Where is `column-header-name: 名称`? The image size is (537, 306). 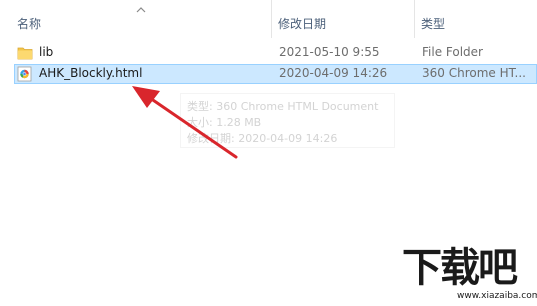
column-header-name: 名称 is located at coordinates (29, 23).